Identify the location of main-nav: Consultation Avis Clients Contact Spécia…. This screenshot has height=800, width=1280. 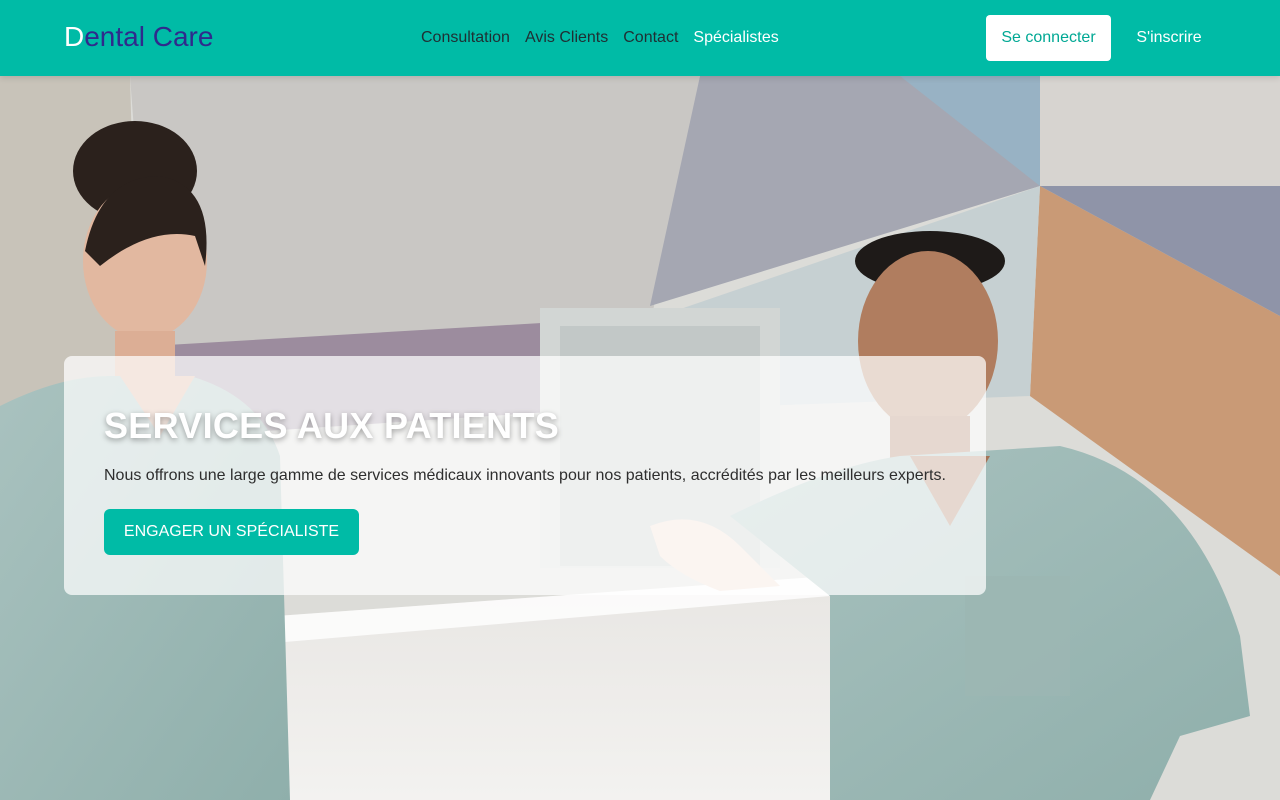
(600, 38).